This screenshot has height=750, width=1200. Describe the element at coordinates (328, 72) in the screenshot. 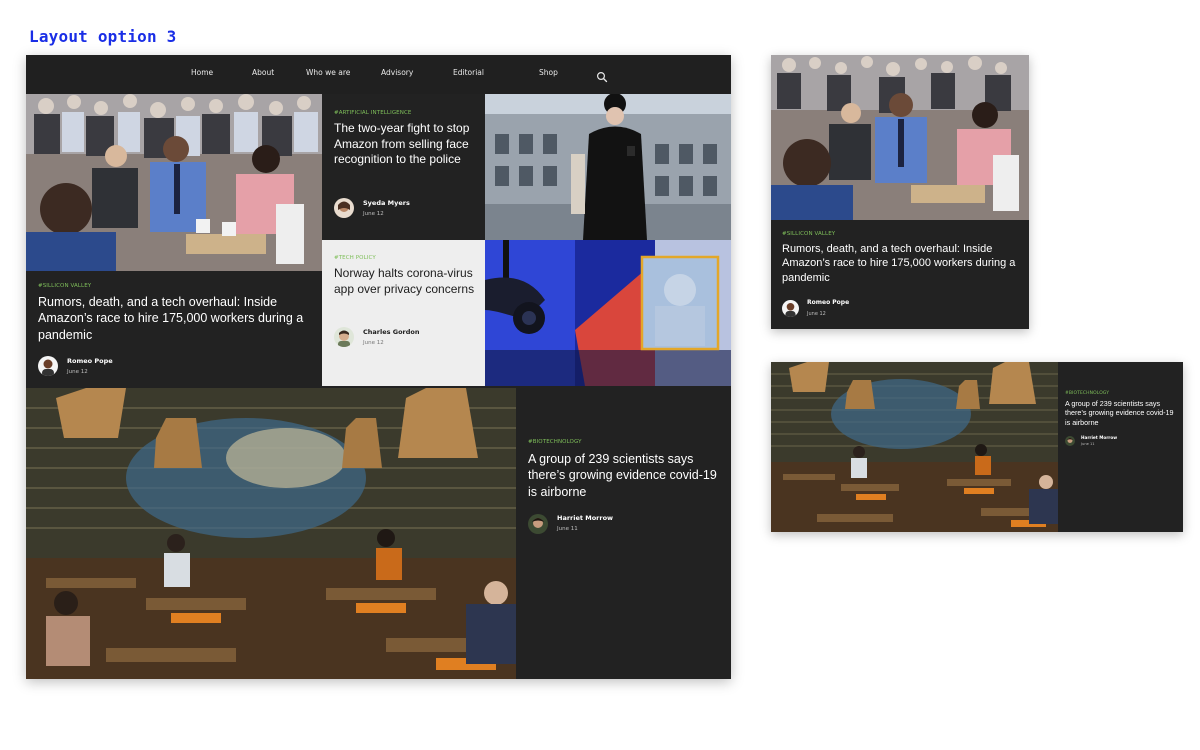

I see `nav-who-we-are: Who we are` at that location.